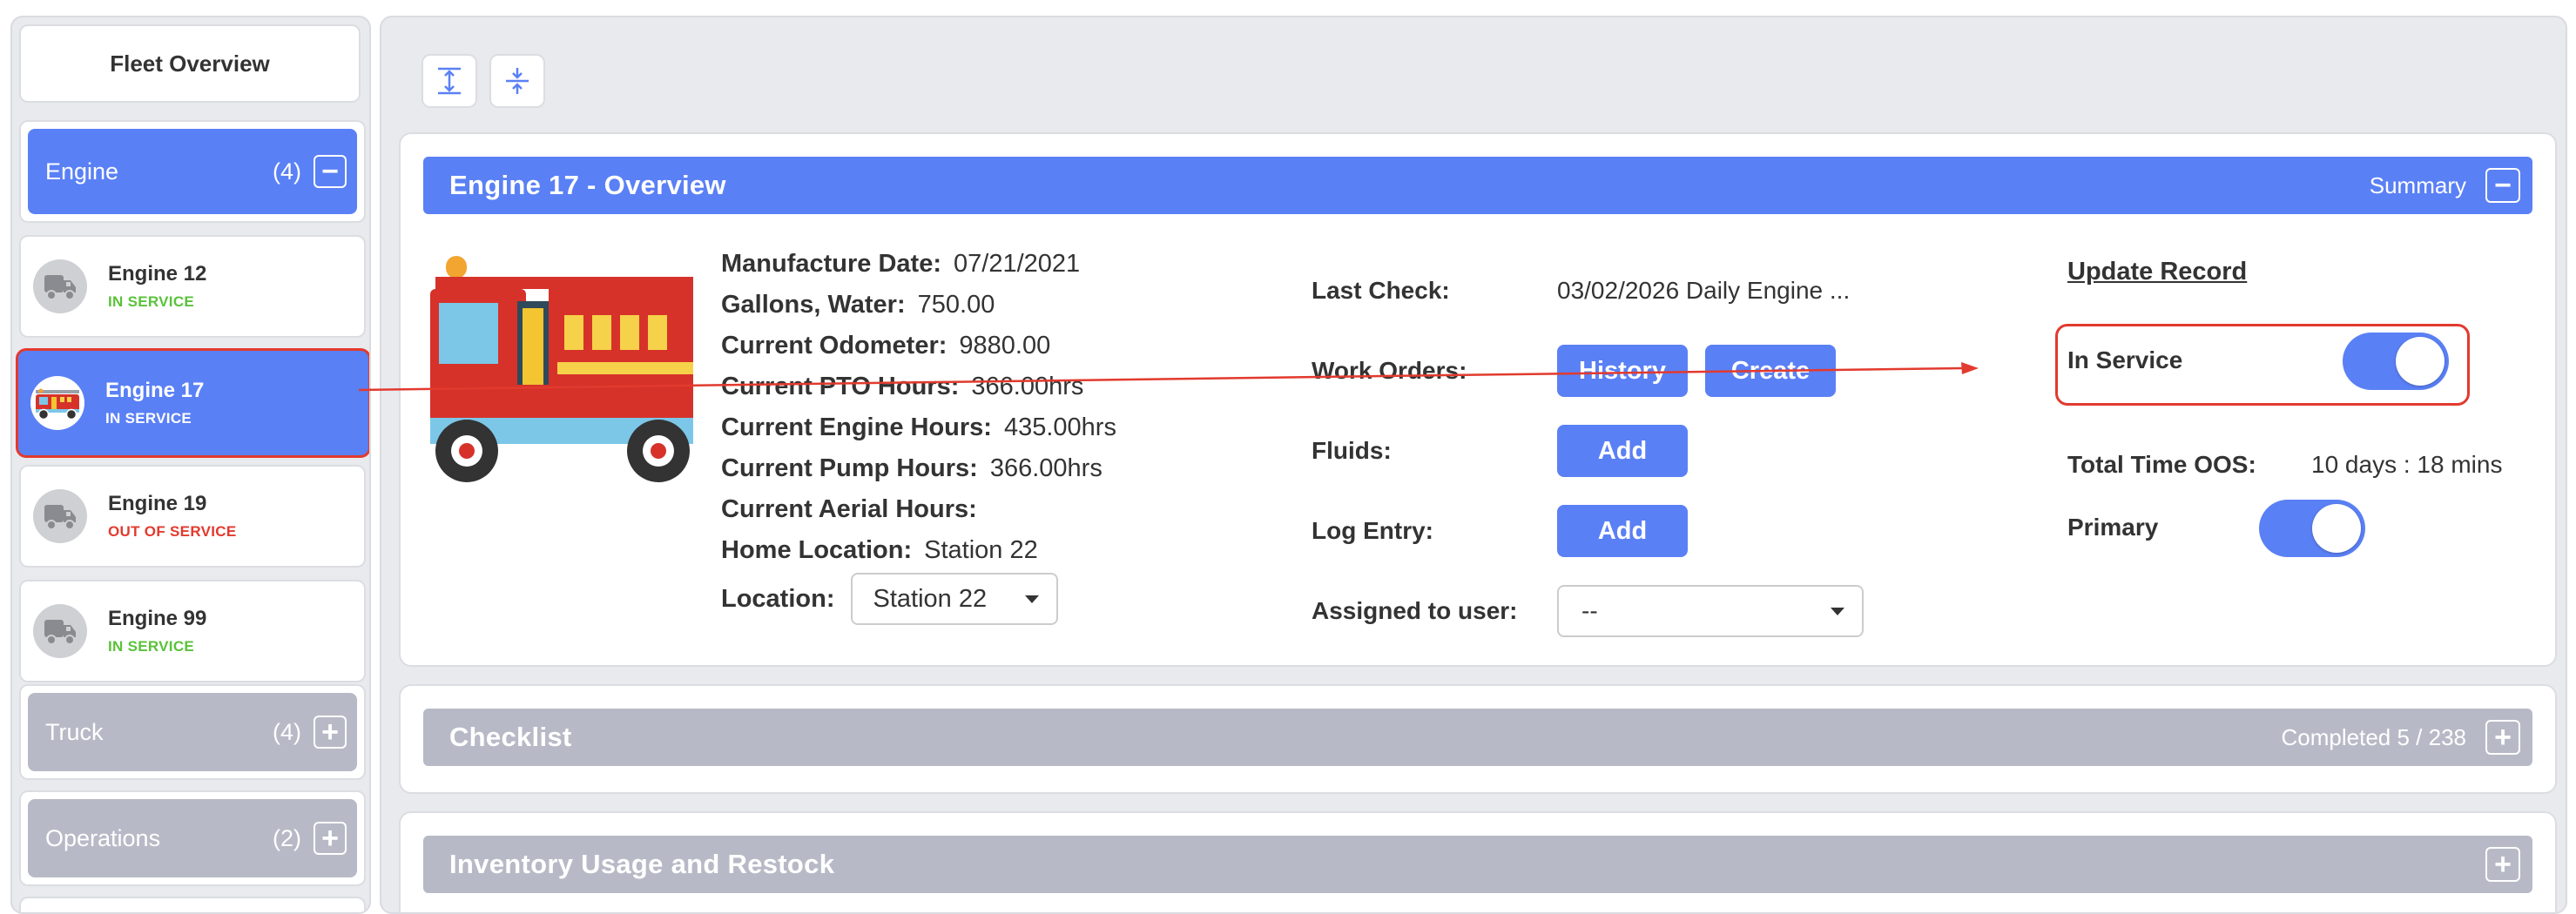  Describe the element at coordinates (1017, 264) in the screenshot. I see `detail-value: 07/21/2021` at that location.